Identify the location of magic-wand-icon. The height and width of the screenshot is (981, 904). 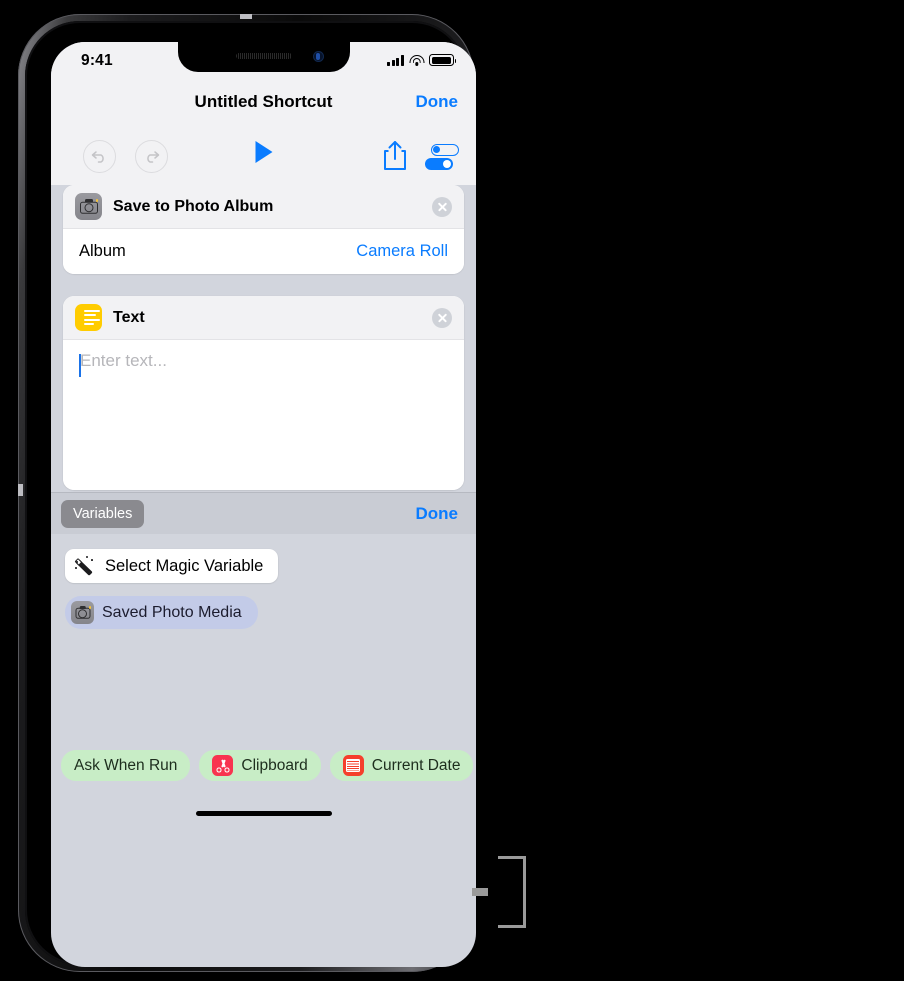
(85, 566).